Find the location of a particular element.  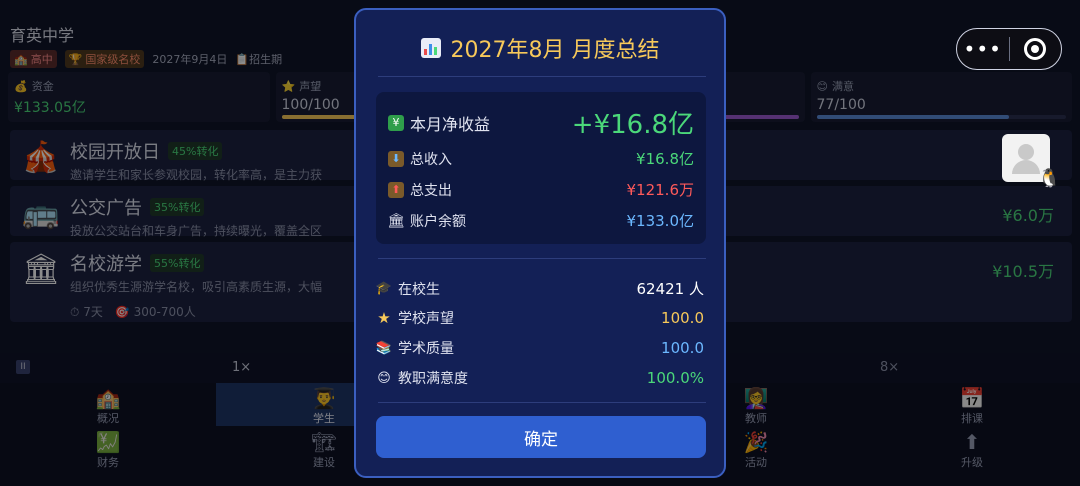

miniprogram-capsule: ••• is located at coordinates (1009, 49).